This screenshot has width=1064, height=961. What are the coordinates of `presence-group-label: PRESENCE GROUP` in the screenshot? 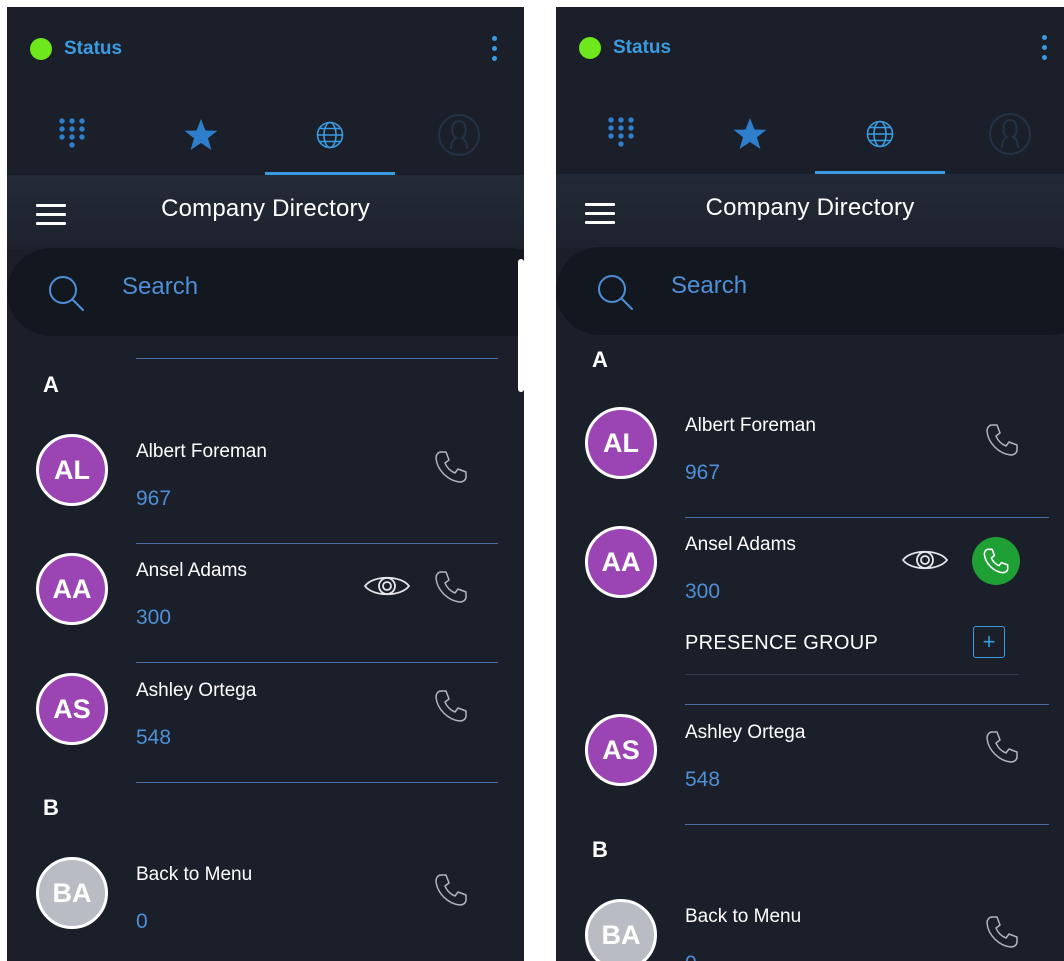 It's located at (782, 643).